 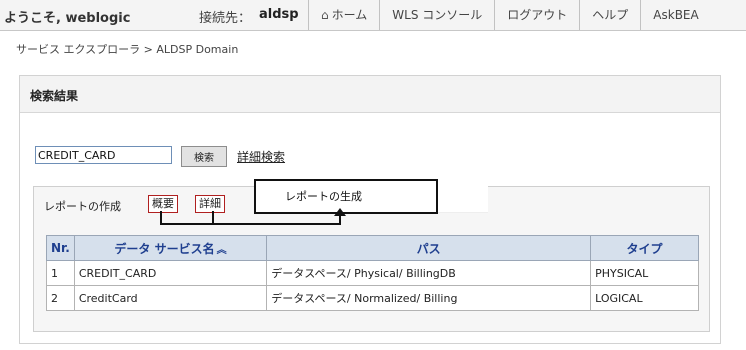 What do you see at coordinates (644, 273) in the screenshot?
I see `cell-type: PHYSICAL` at bounding box center [644, 273].